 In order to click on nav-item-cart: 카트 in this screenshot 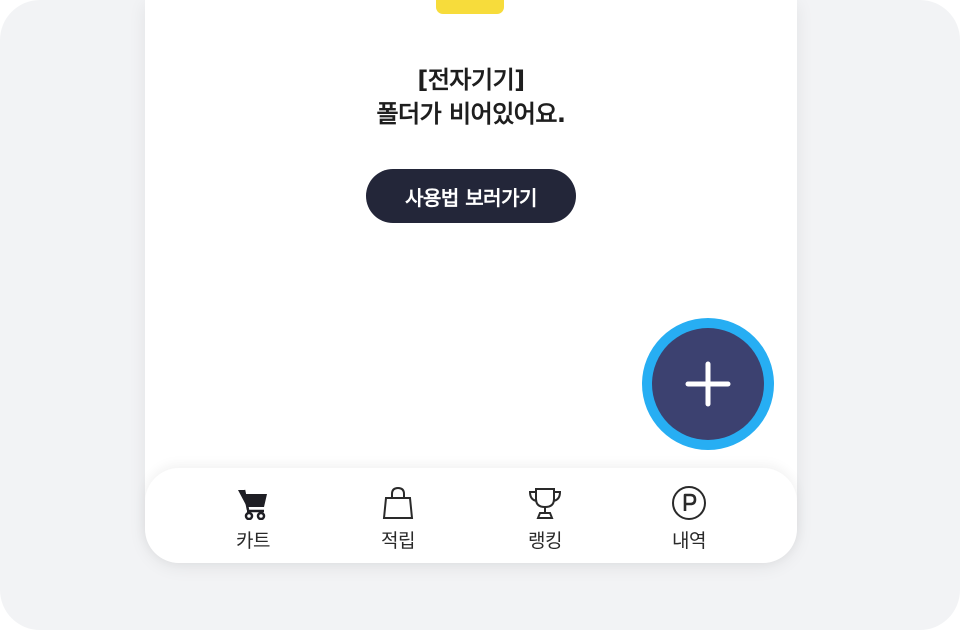, I will do `click(253, 519)`.